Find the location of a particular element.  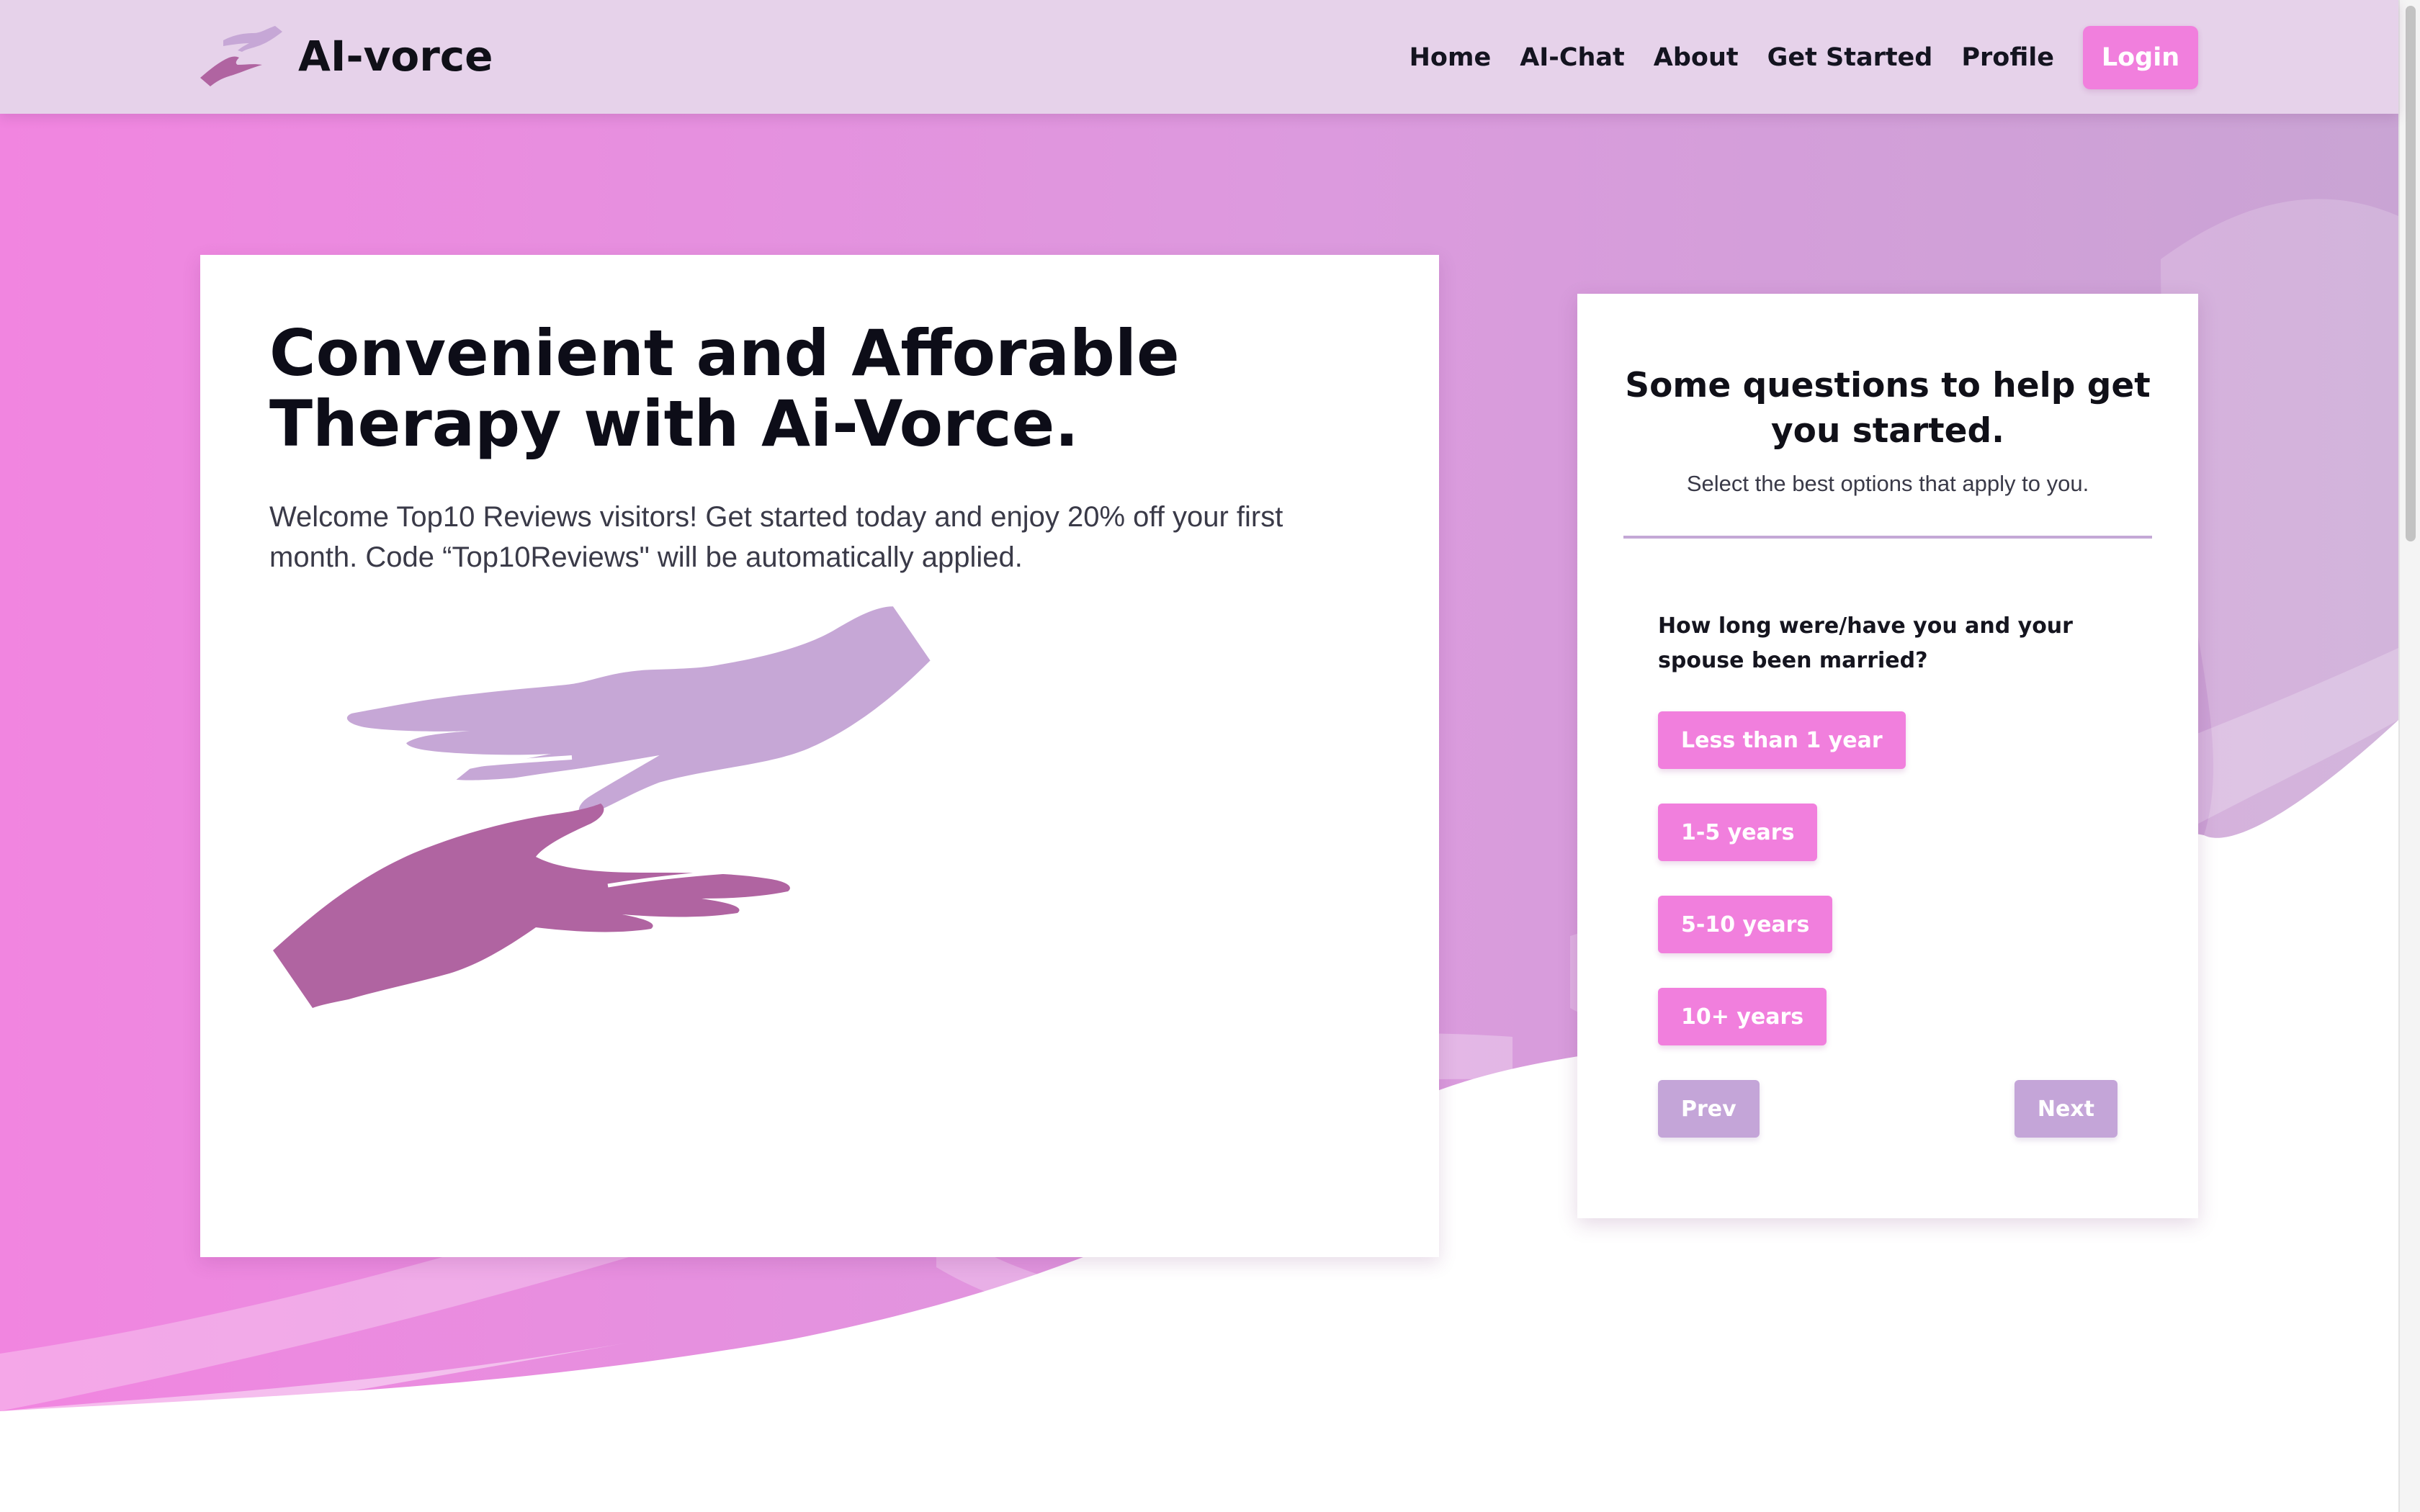

nav-link-profile: Profile is located at coordinates (2008, 57).